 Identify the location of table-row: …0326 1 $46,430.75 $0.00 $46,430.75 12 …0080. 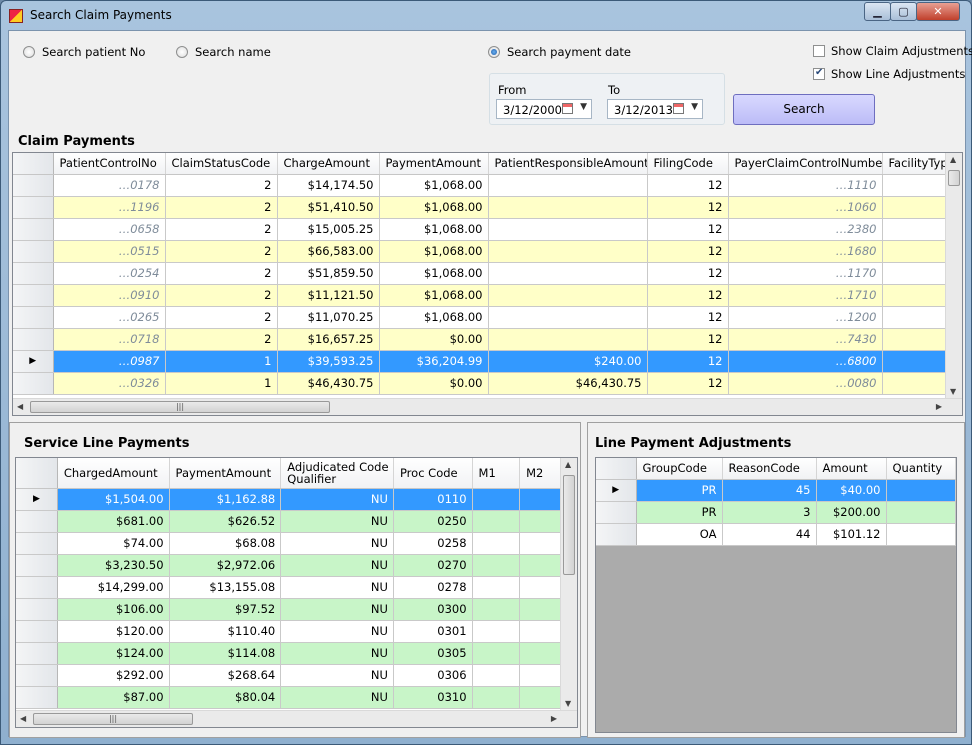
(487, 383).